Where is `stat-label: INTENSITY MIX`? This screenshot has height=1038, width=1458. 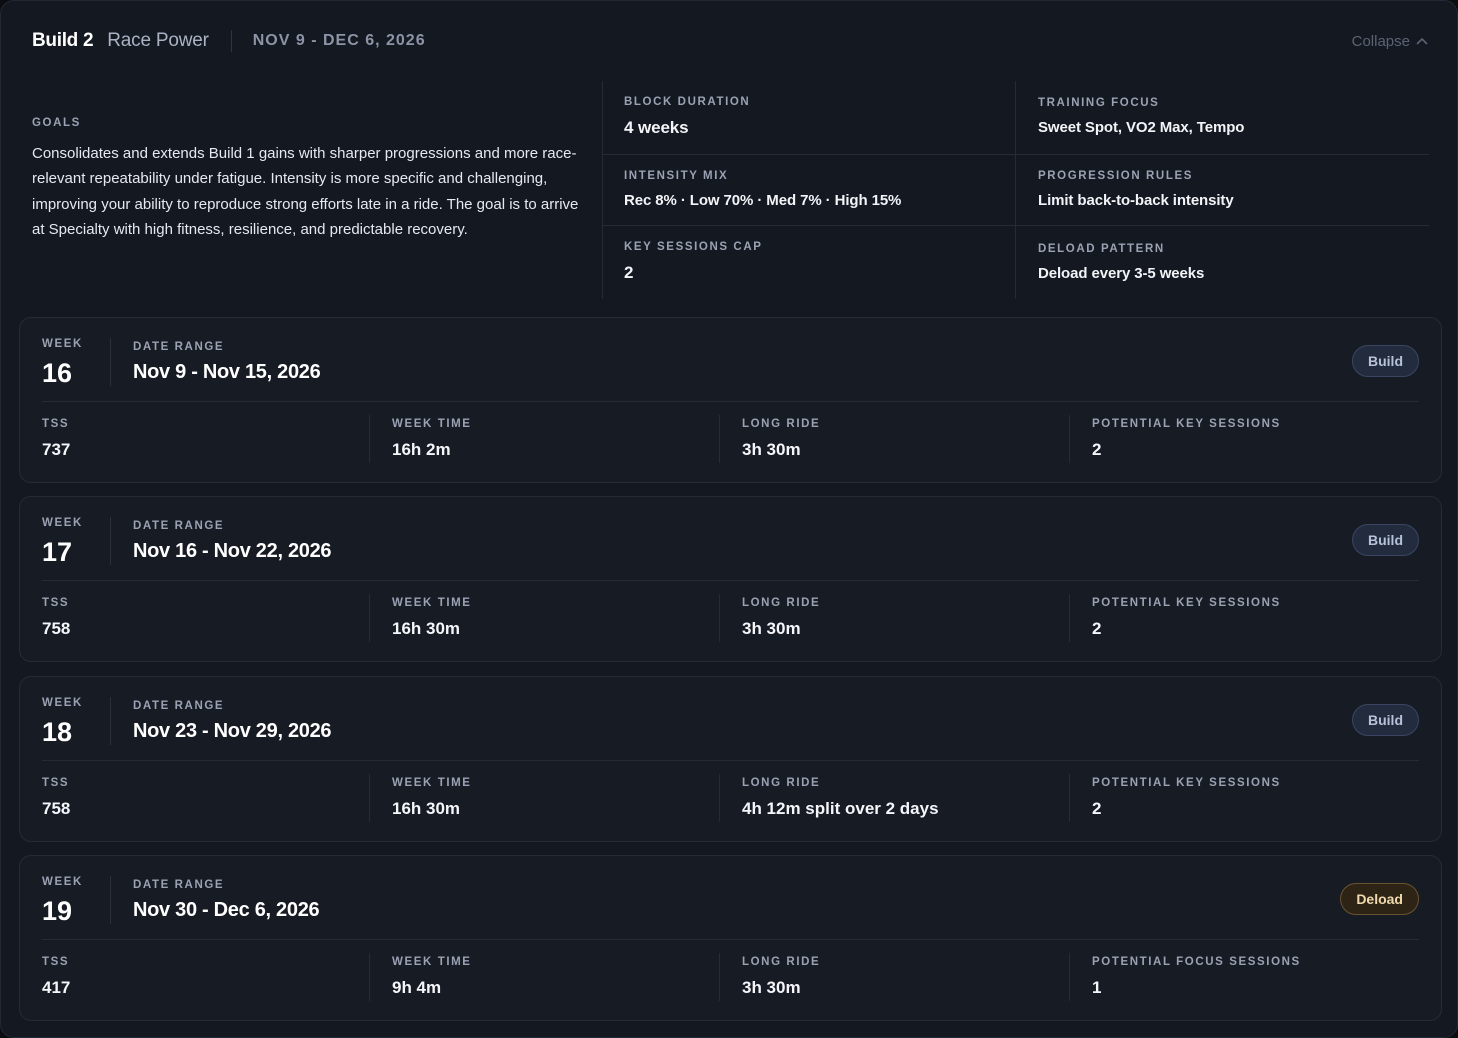 stat-label: INTENSITY MIX is located at coordinates (676, 176).